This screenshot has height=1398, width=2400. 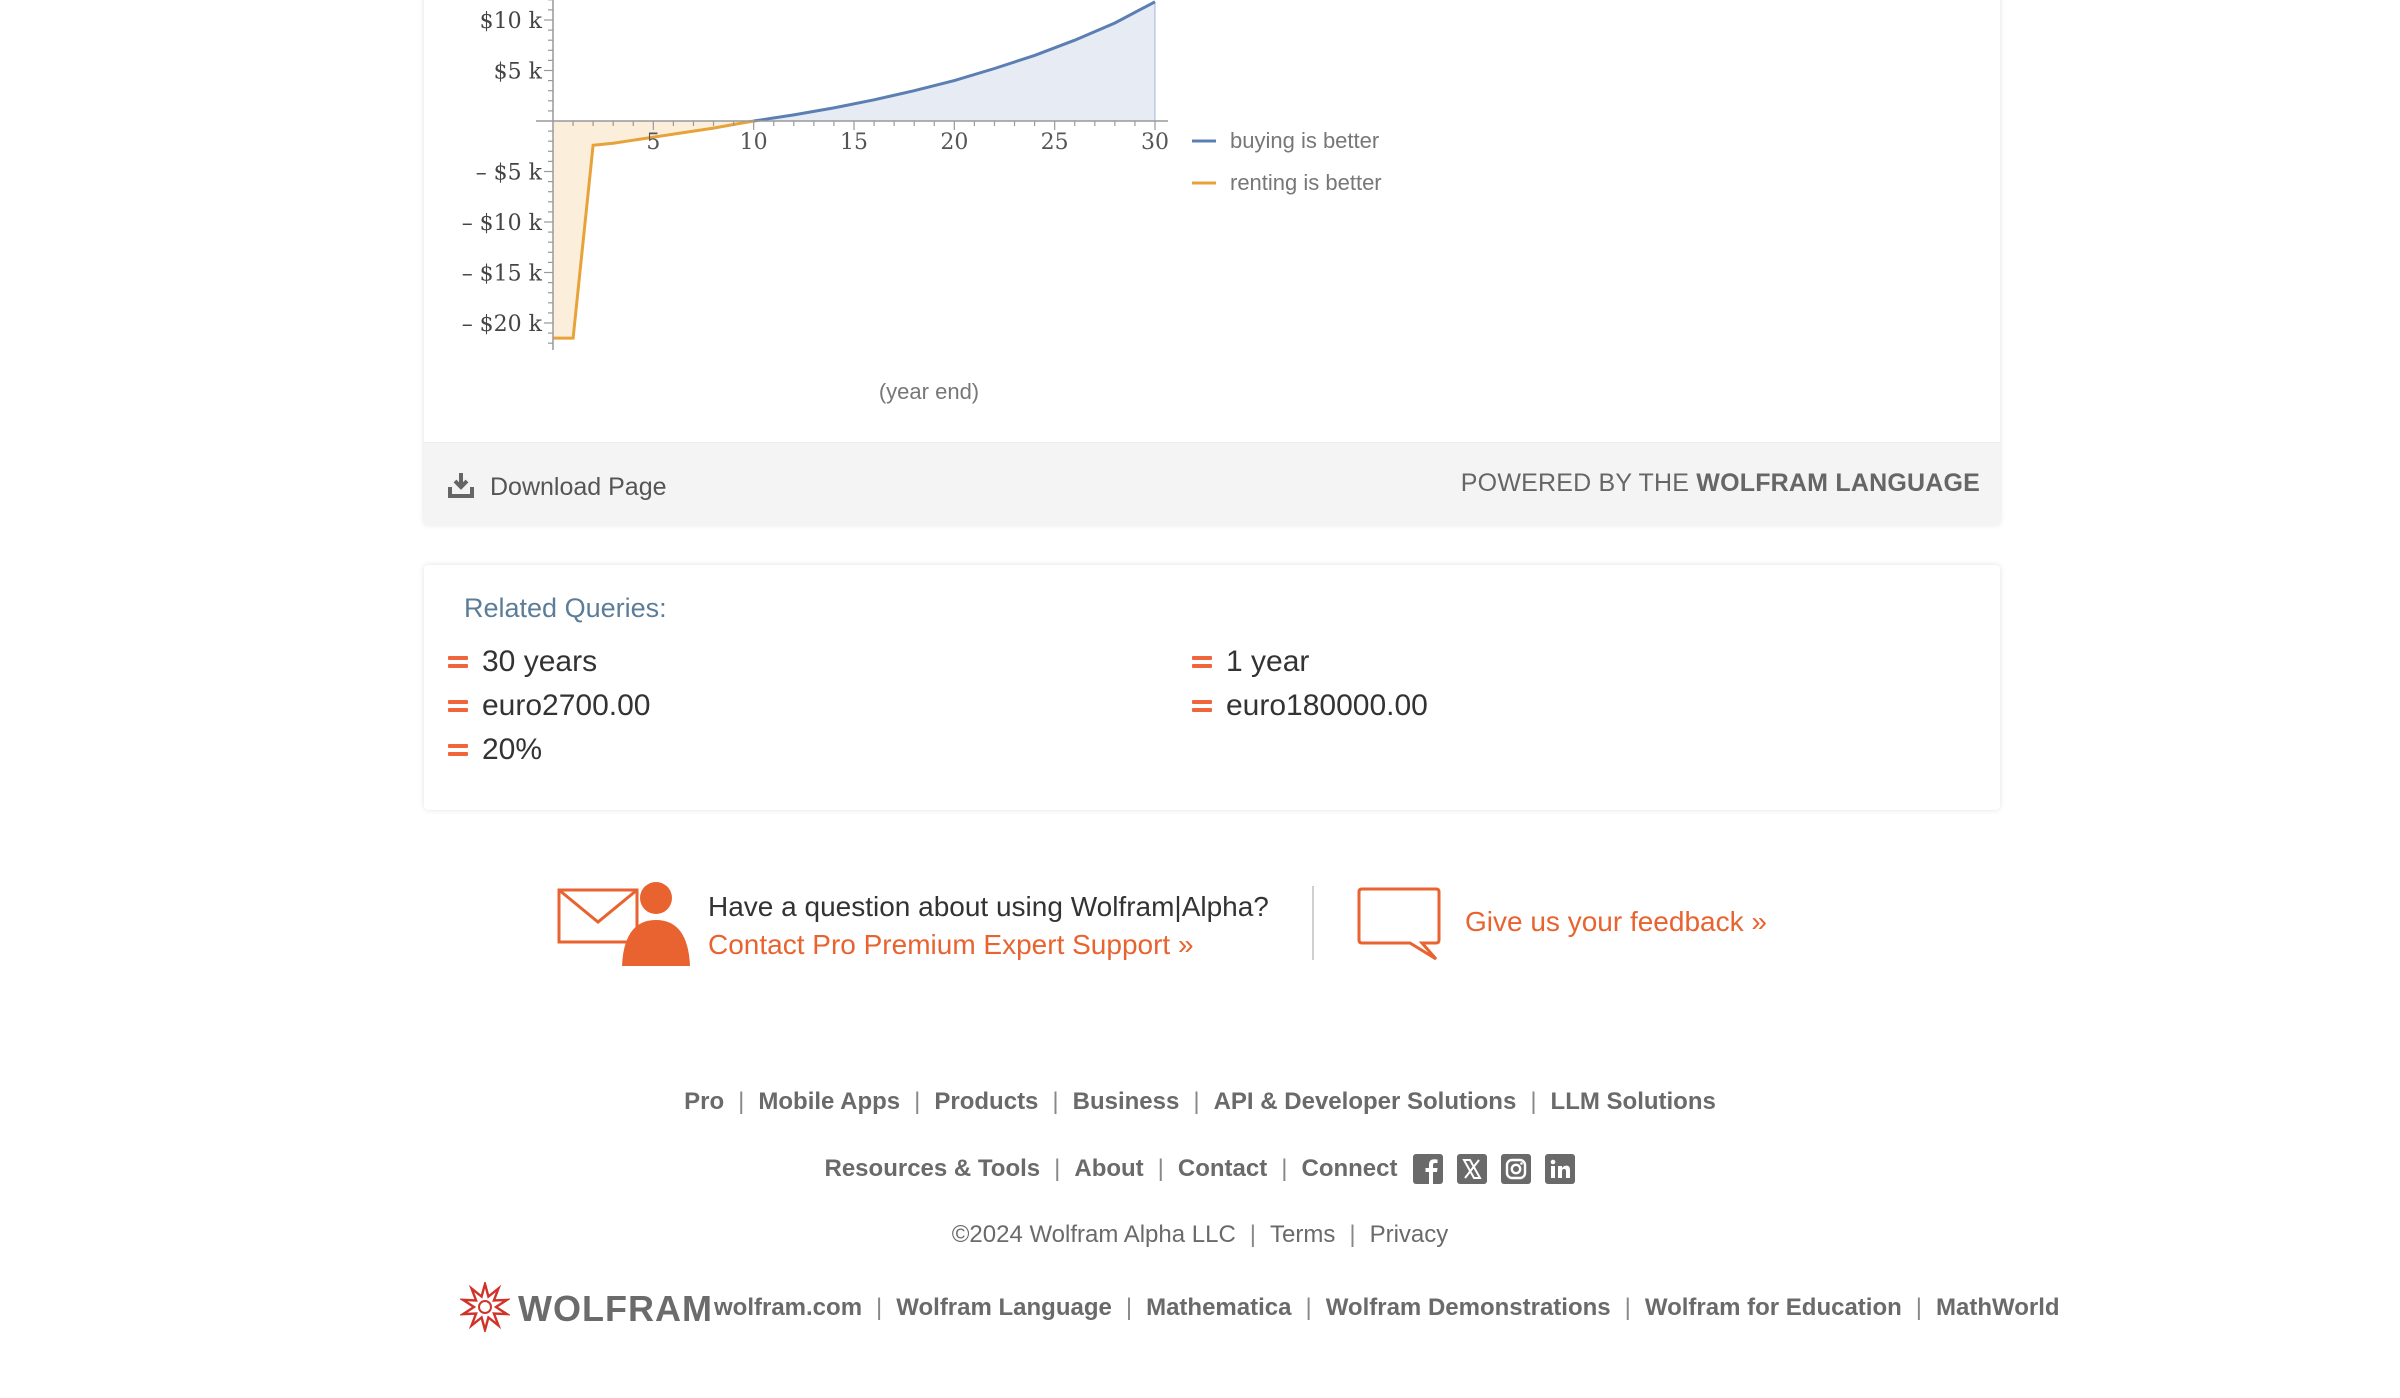 What do you see at coordinates (704, 1102) in the screenshot?
I see `footer-link-pro: Pro` at bounding box center [704, 1102].